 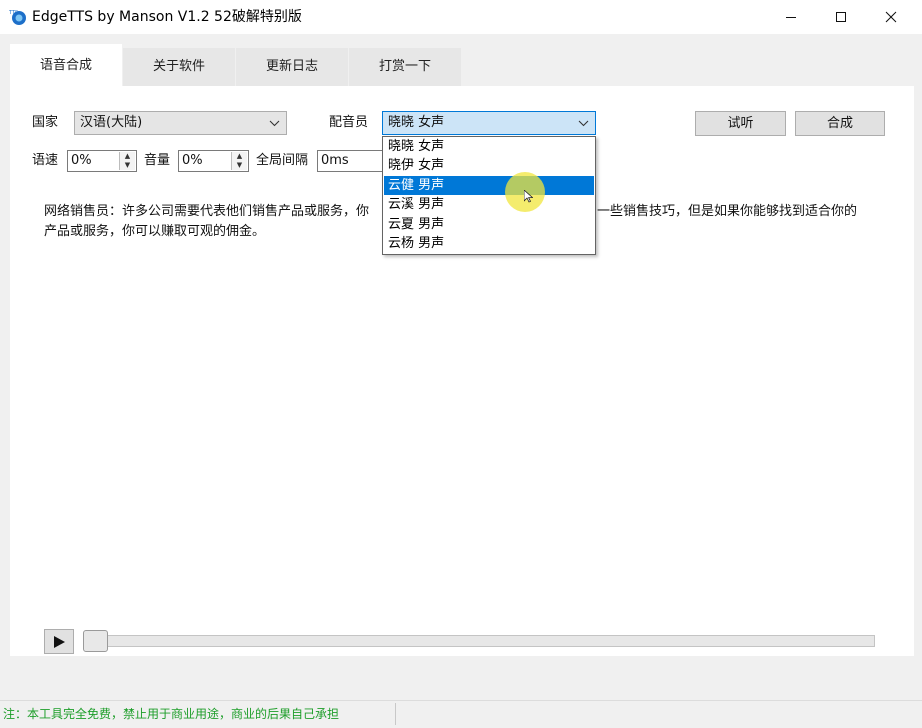 I want to click on gap-label: 全局间隔, so click(x=282, y=160).